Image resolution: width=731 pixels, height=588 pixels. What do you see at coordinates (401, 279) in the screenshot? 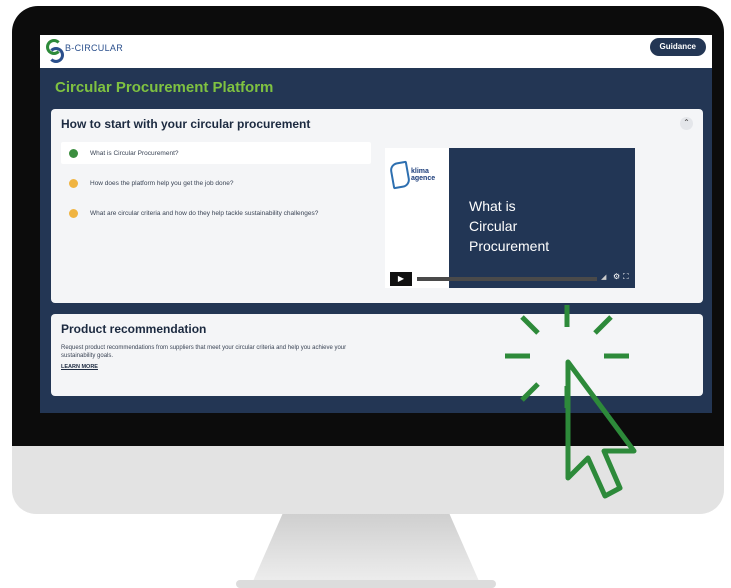
I see `play-icon: ▶` at bounding box center [401, 279].